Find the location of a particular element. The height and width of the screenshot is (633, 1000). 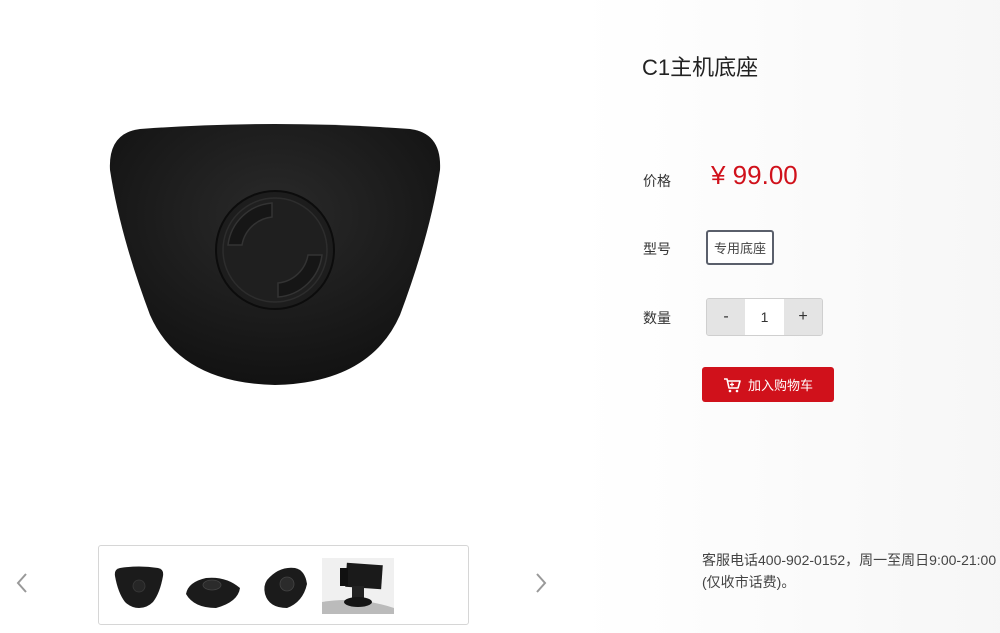

thumbnail-base-front is located at coordinates (139, 586).